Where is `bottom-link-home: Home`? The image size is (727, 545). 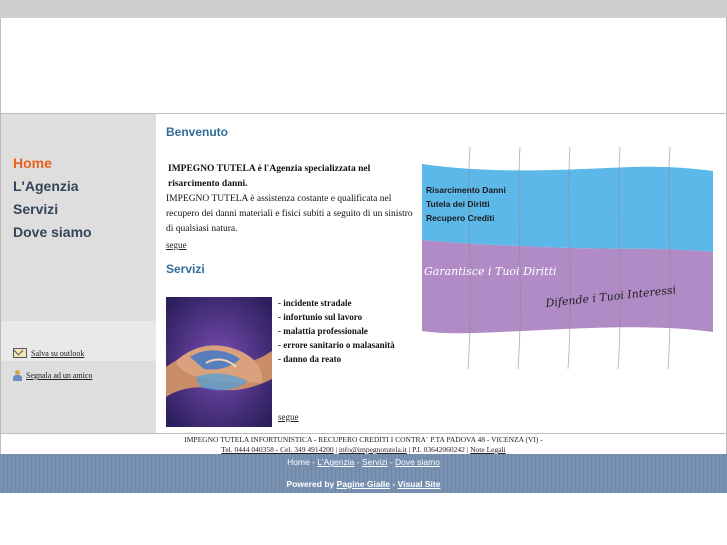
bottom-link-home: Home is located at coordinates (298, 462).